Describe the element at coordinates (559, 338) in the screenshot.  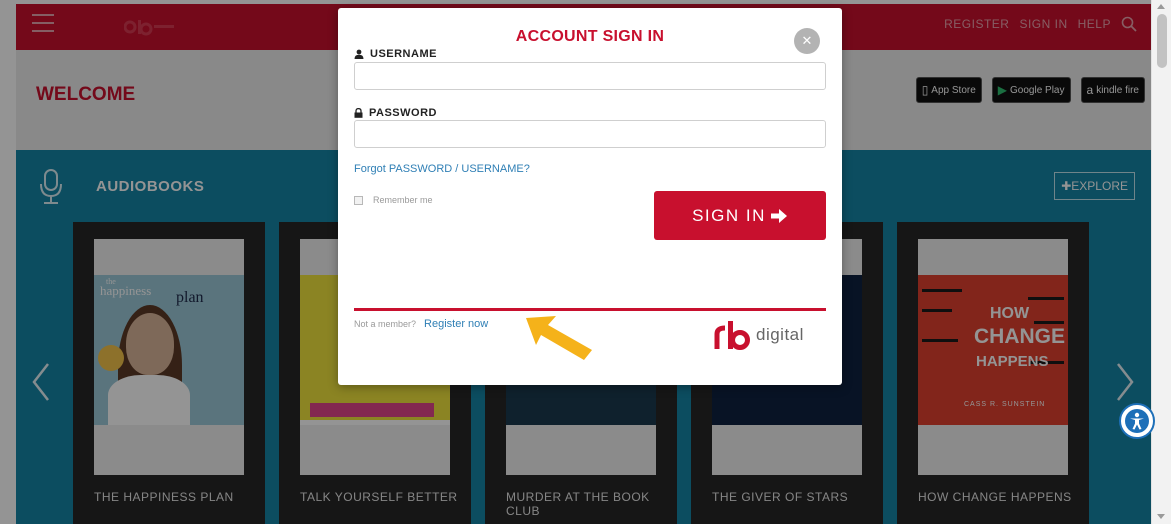
I see `pointer-arrow-icon` at that location.